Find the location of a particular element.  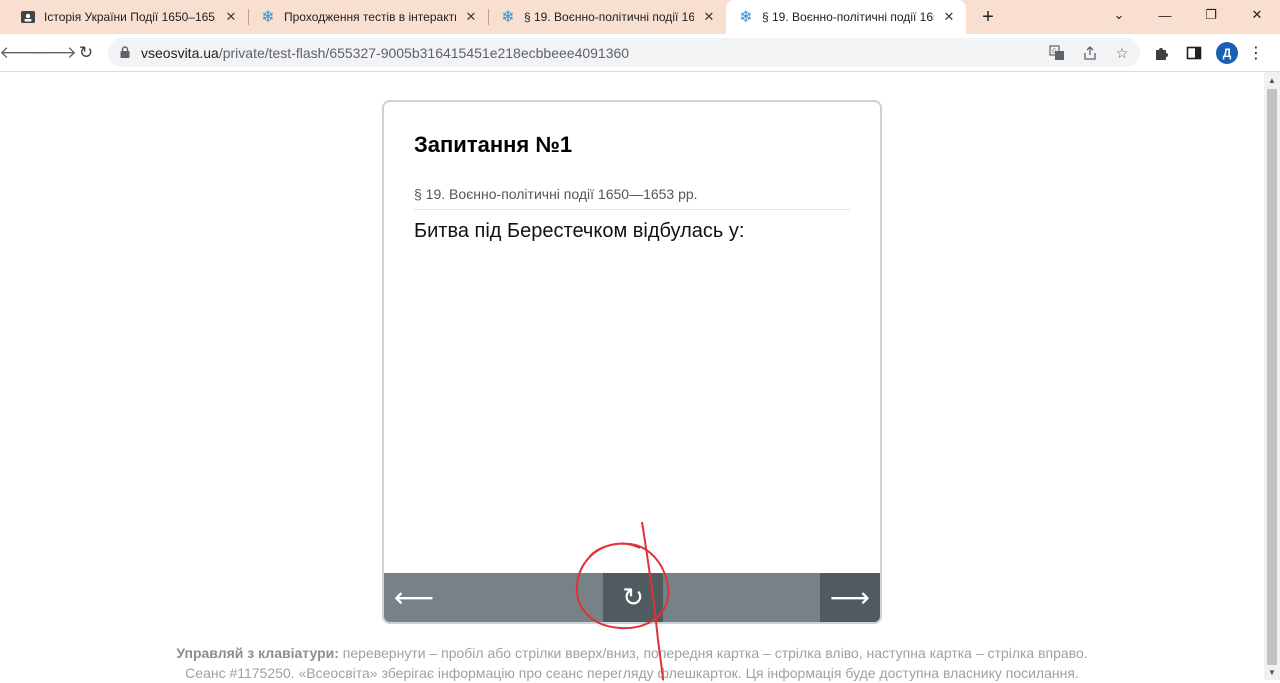

card-controls: ⟵ ↻ ⟶ is located at coordinates (632, 597).